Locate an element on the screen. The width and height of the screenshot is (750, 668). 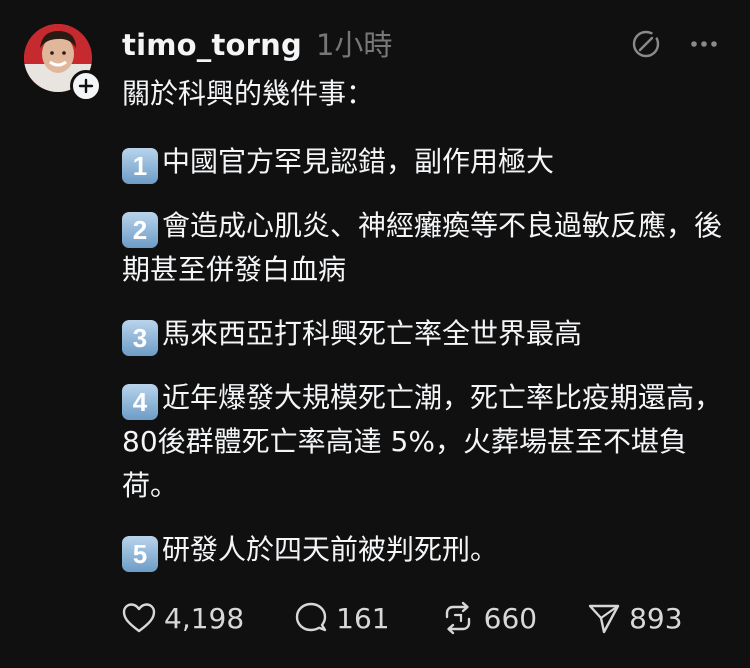
list-item: 2 會造成心肌炎、神經癱瘓等不良過敏反應，後期甚至併發白血病 is located at coordinates (422, 248).